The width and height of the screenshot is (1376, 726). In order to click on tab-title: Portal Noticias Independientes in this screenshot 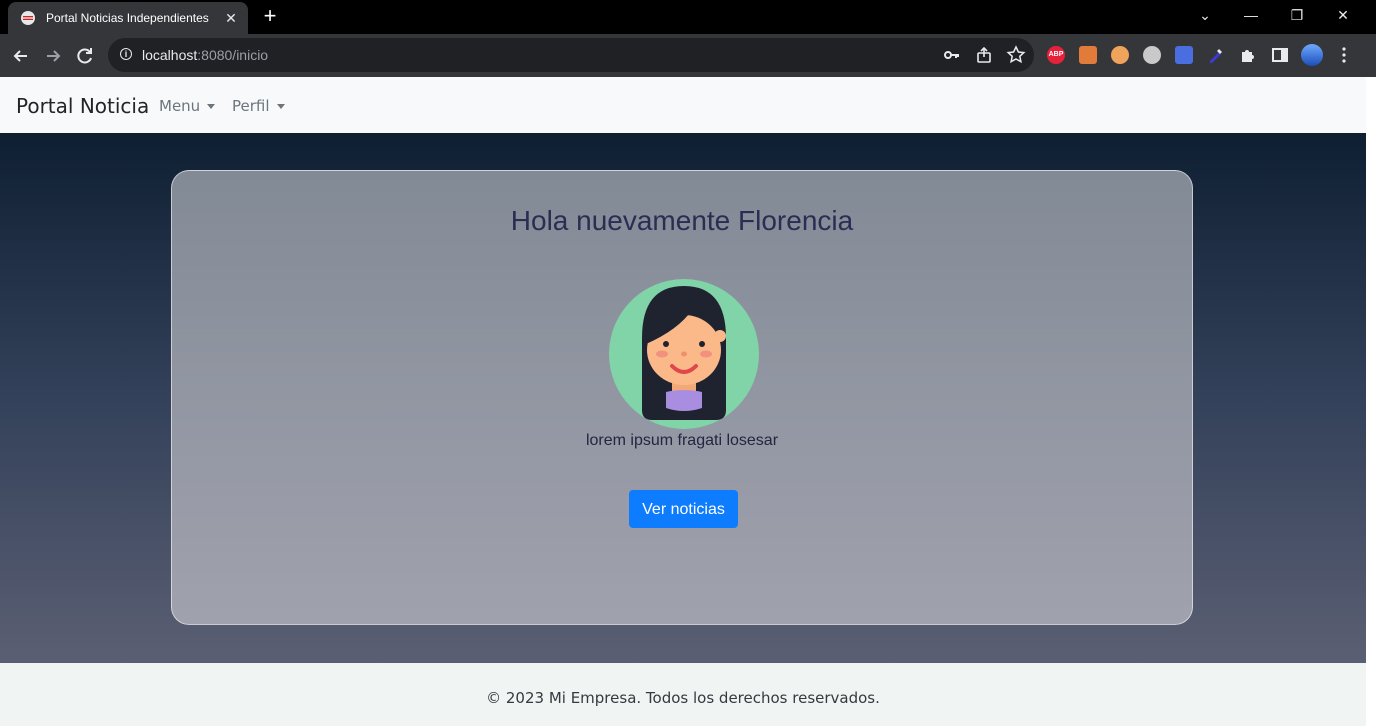, I will do `click(127, 18)`.